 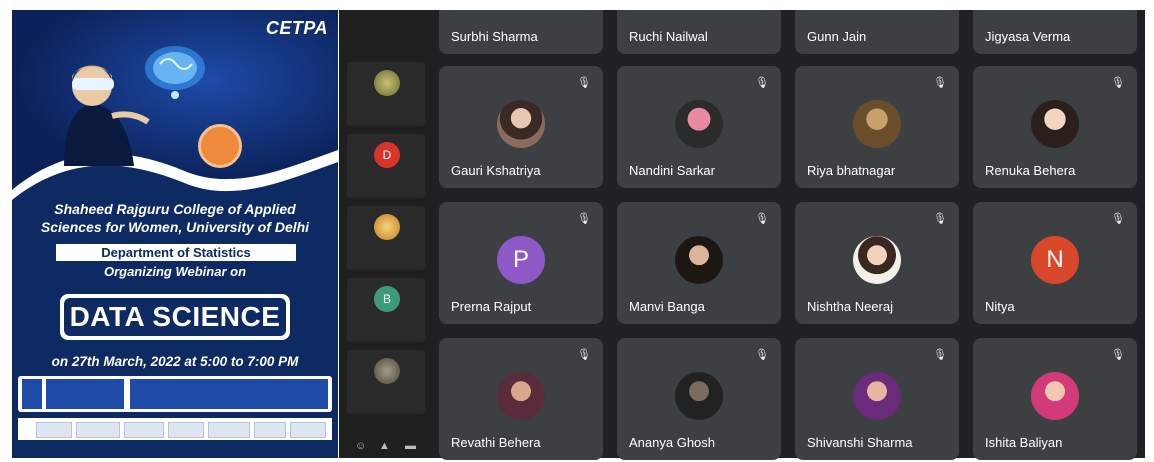 I want to click on participant-tile: 🎙 Nishtha Neeraj, so click(x=877, y=263).